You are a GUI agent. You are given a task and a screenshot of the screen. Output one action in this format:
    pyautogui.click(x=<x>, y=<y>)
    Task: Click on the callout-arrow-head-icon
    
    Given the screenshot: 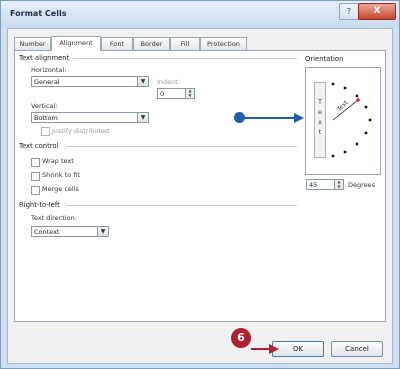 What is the action you would take?
    pyautogui.click(x=299, y=118)
    